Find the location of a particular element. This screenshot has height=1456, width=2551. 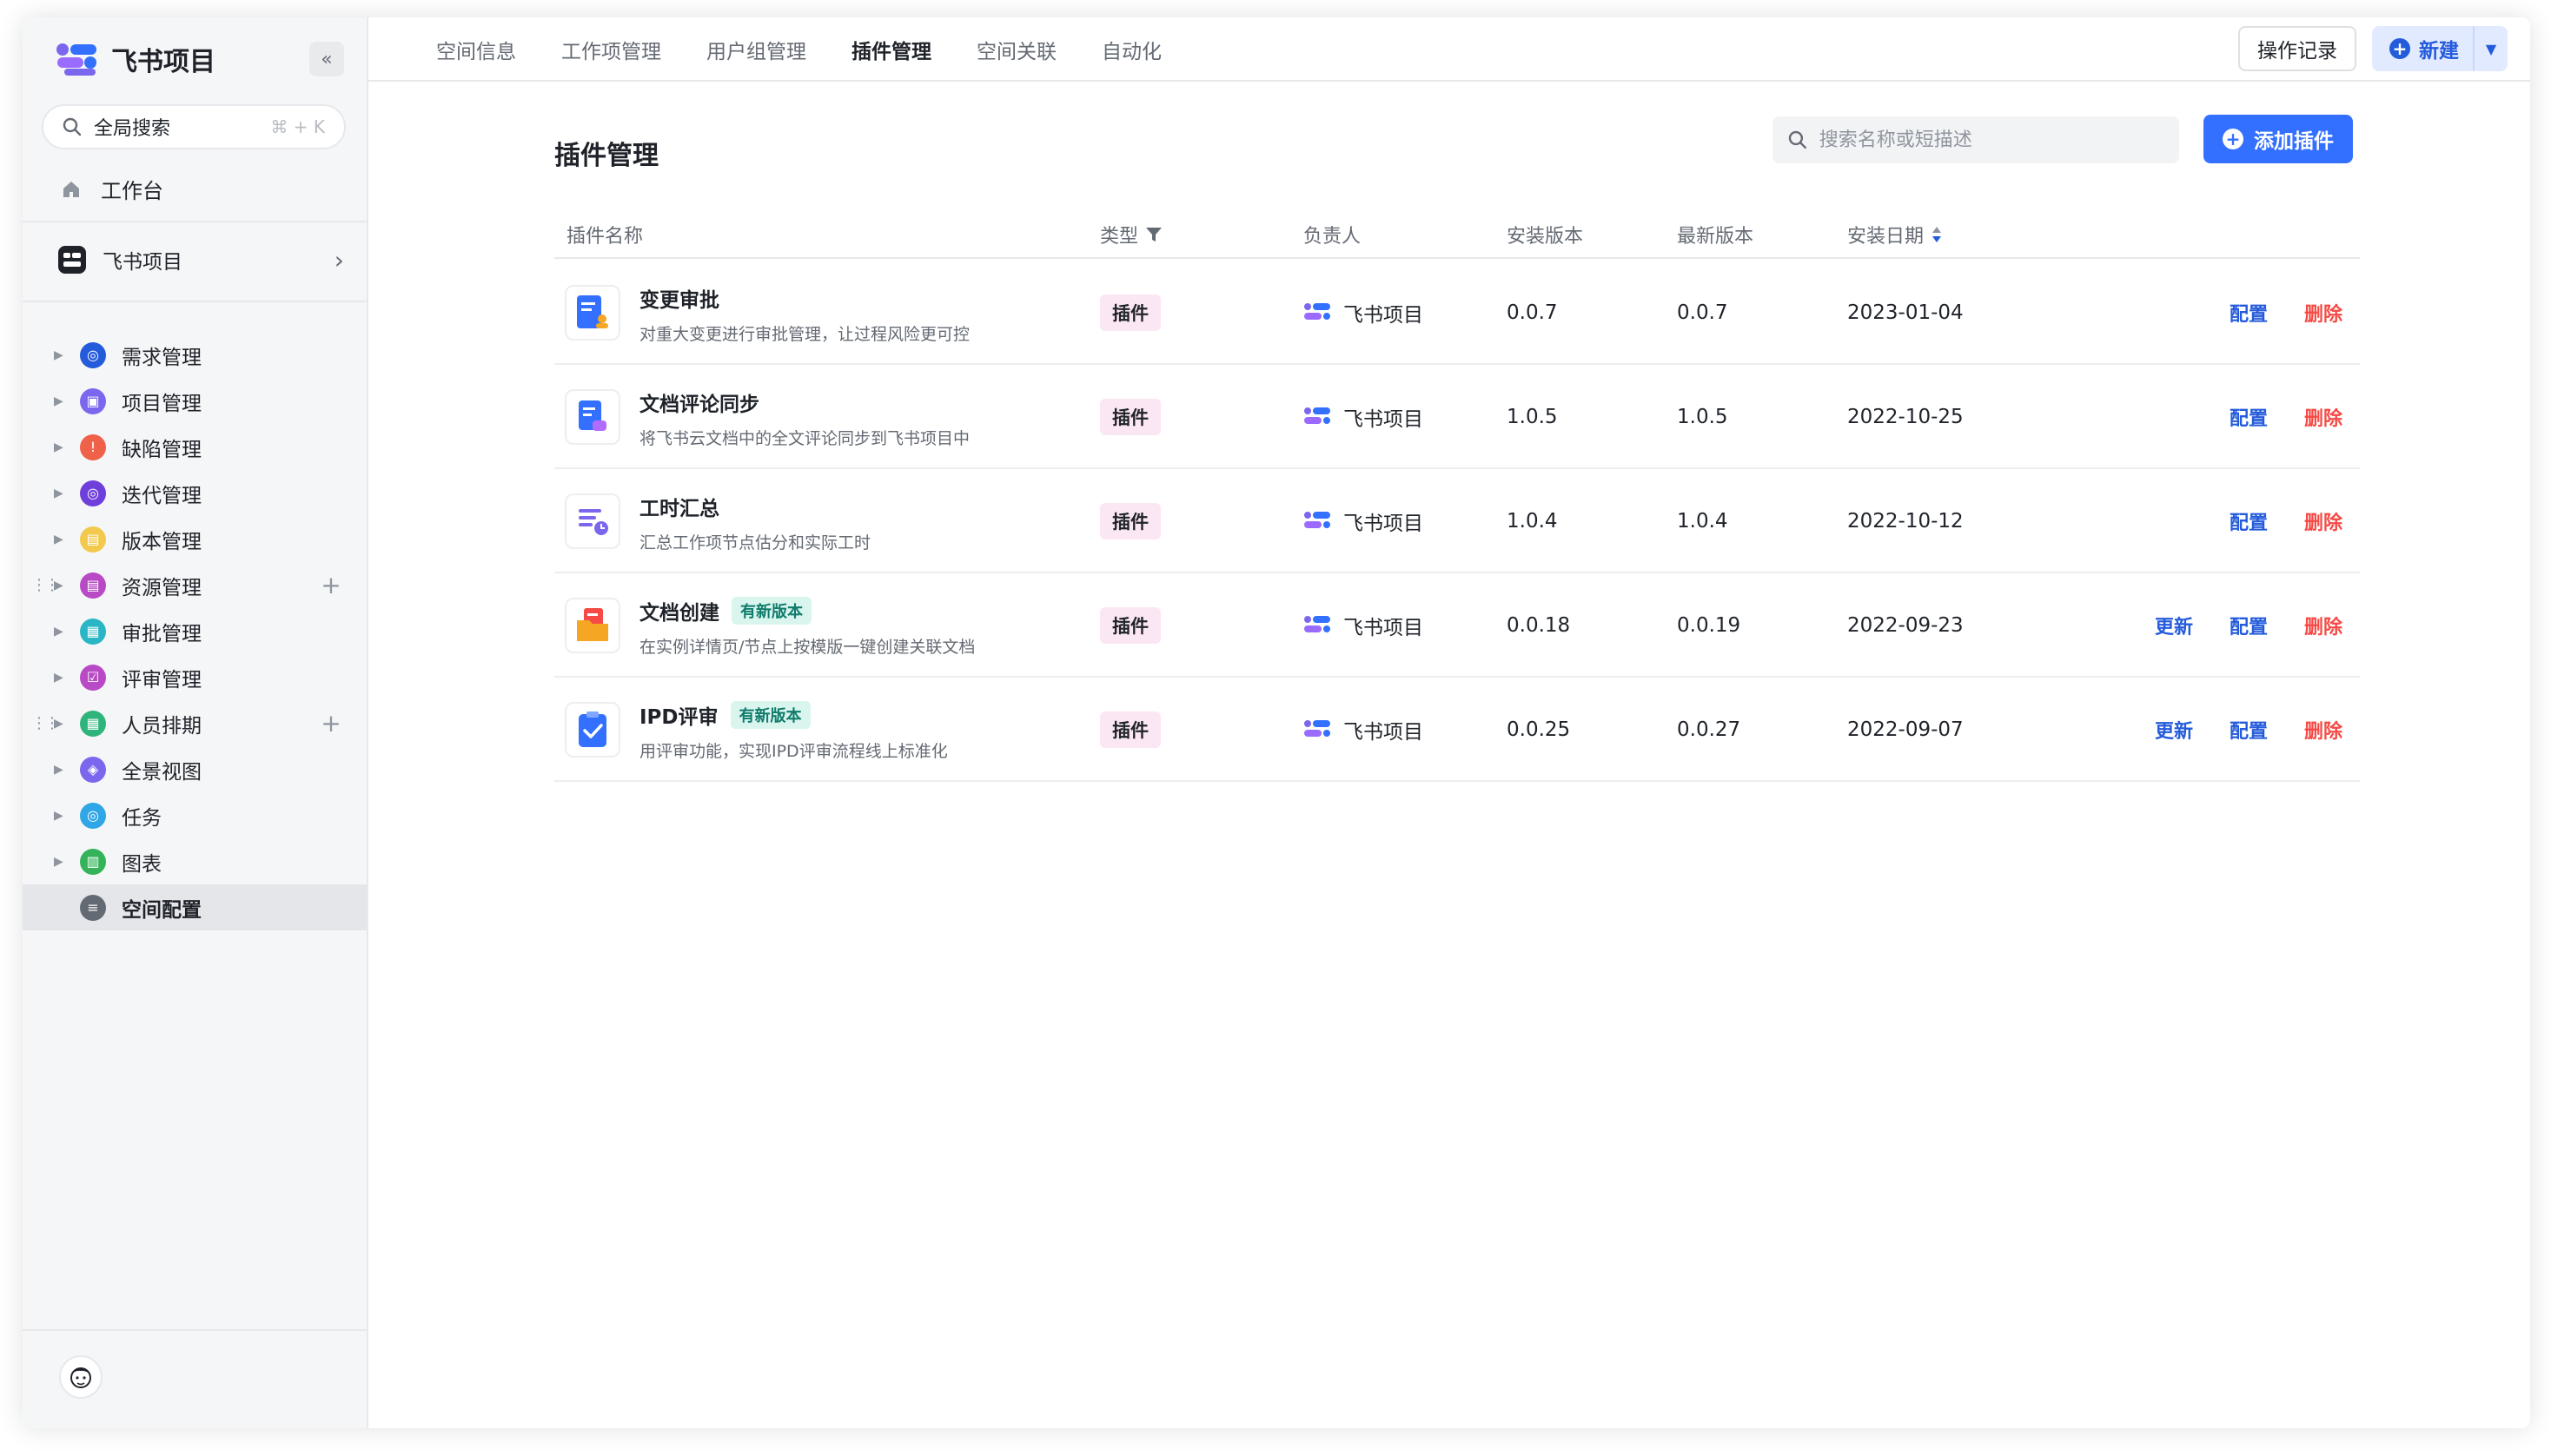

tab-space-info: 空间信息 is located at coordinates (476, 49).